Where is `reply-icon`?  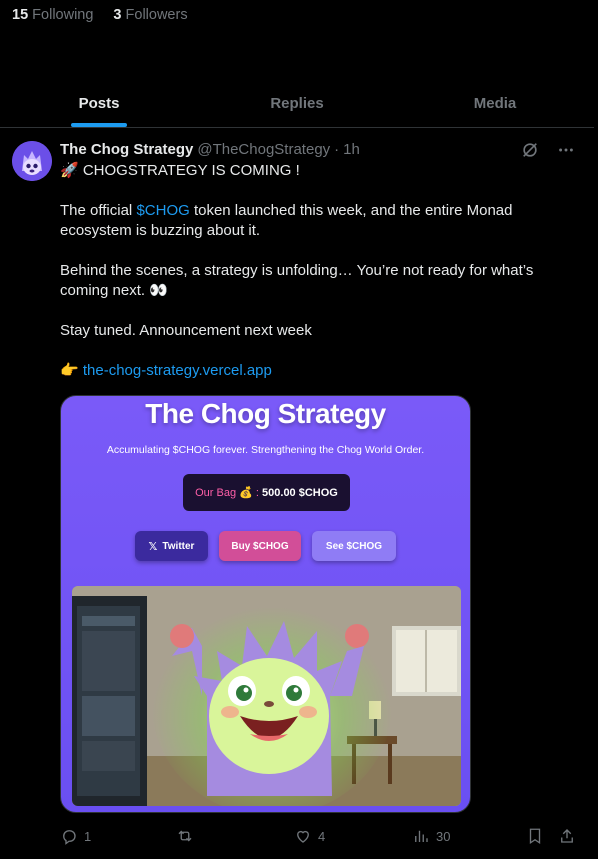
reply-icon is located at coordinates (69, 837).